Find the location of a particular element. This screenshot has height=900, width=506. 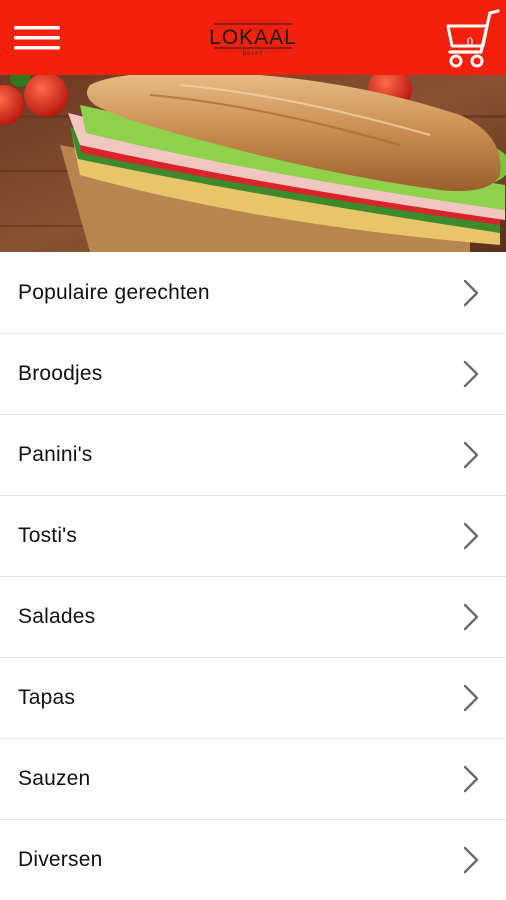

category-label: Diversen is located at coordinates (60, 859).